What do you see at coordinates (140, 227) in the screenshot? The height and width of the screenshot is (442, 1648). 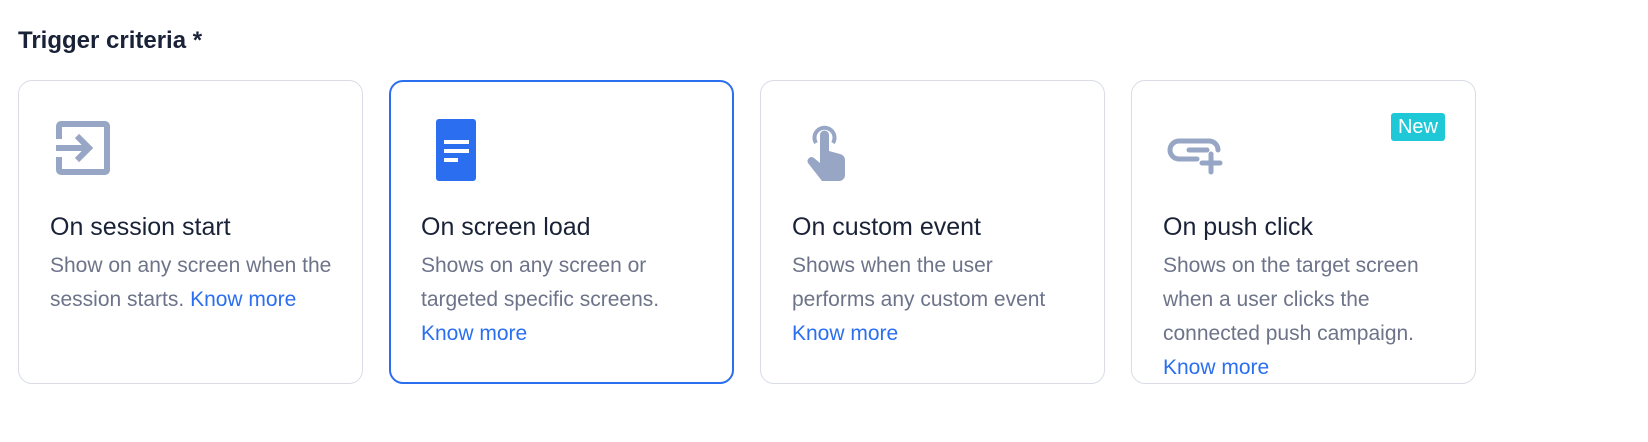 I see `card-title: On session start` at bounding box center [140, 227].